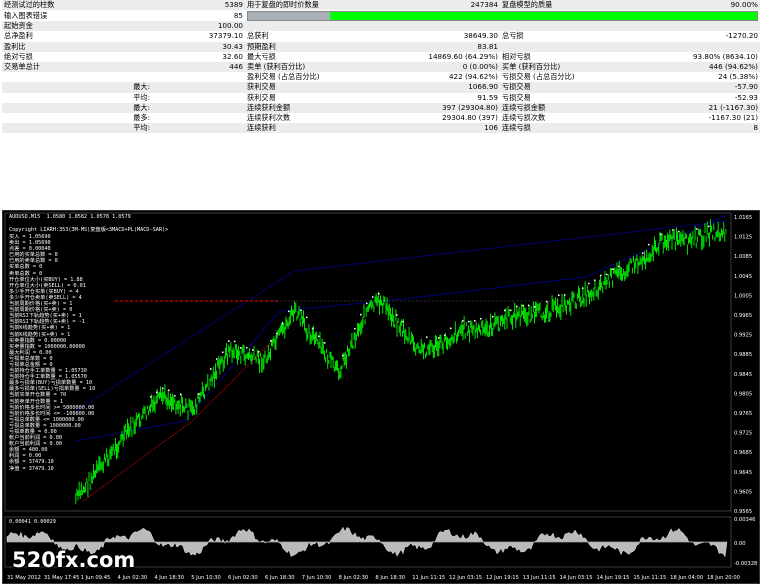 This screenshot has height=584, width=762. I want to click on ea-info-line: 买卖量指数 = 1000000.00000, so click(47, 346).